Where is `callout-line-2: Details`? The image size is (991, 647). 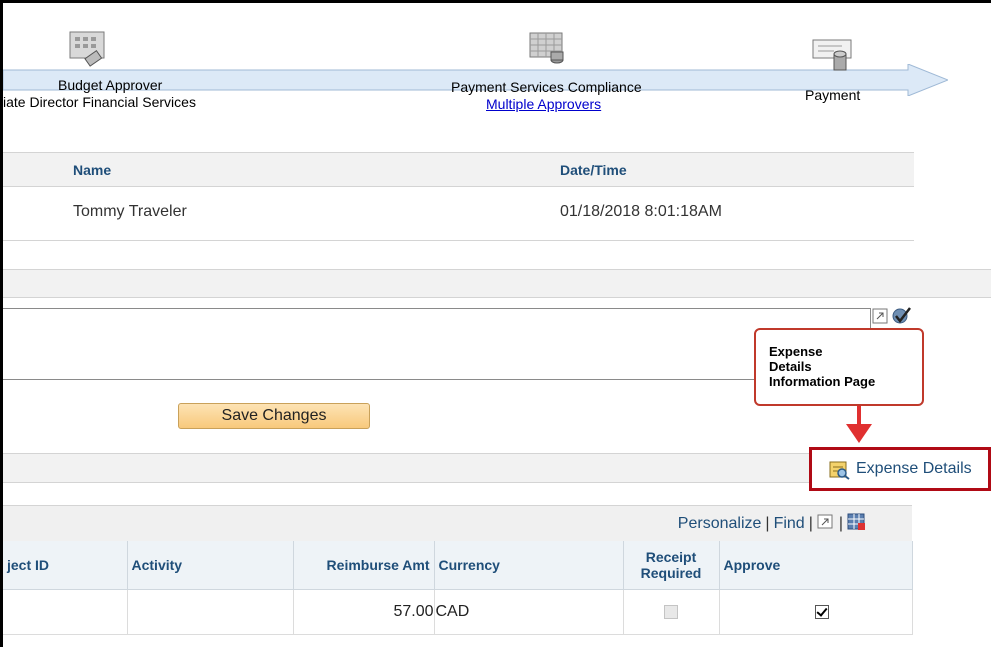 callout-line-2: Details is located at coordinates (790, 366).